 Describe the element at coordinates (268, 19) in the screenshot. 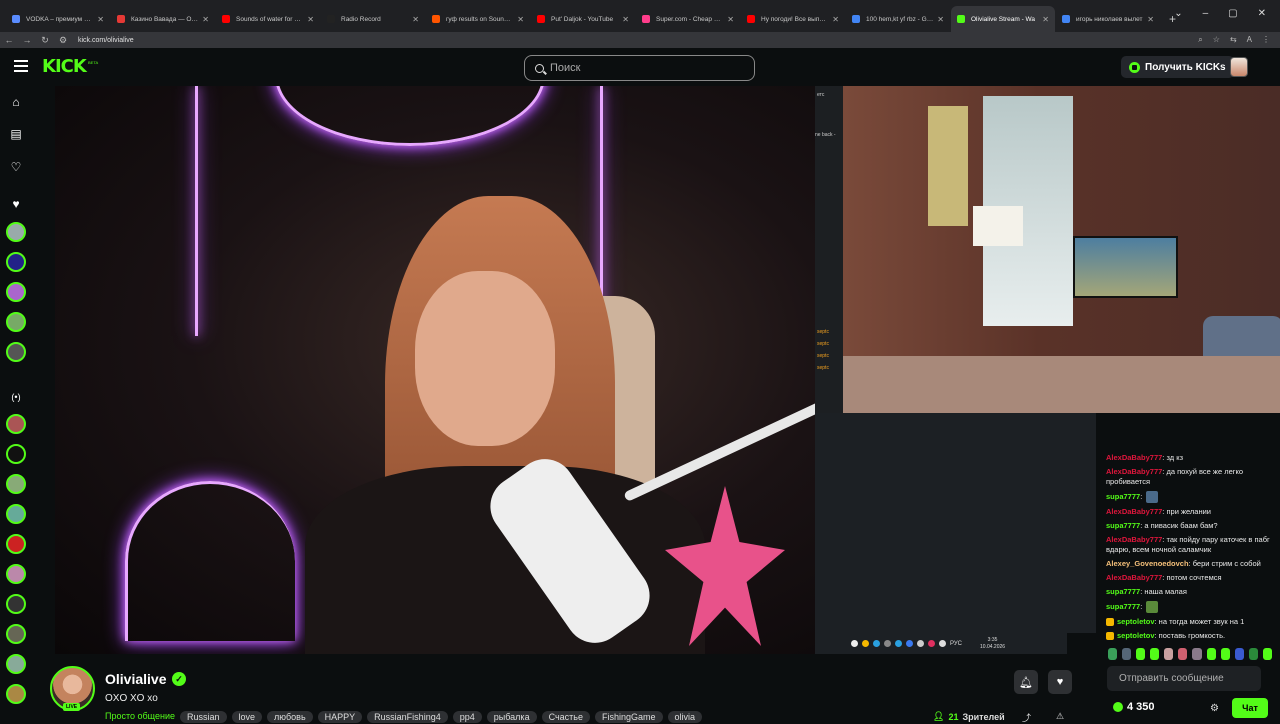

I see `browser-tab: Sounds of water for a chi ✕` at that location.